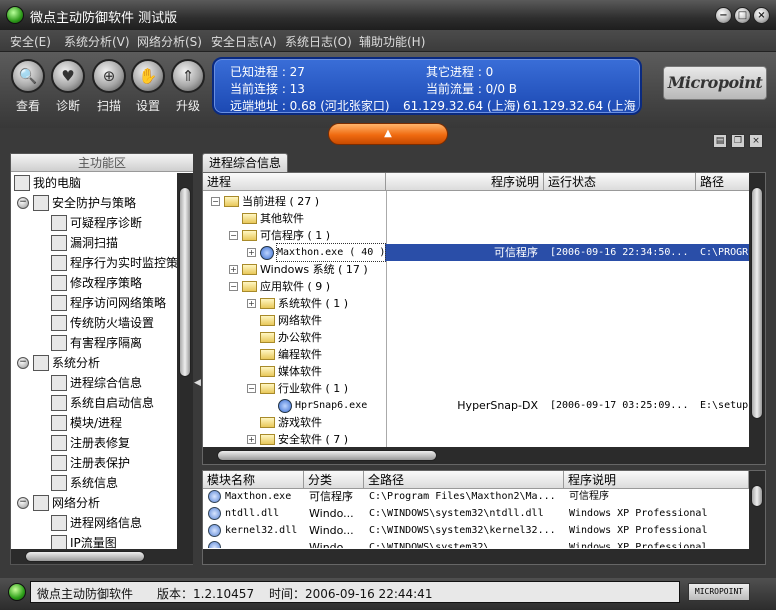  I want to click on process-desc: HyperSnap-DX, so click(497, 405).